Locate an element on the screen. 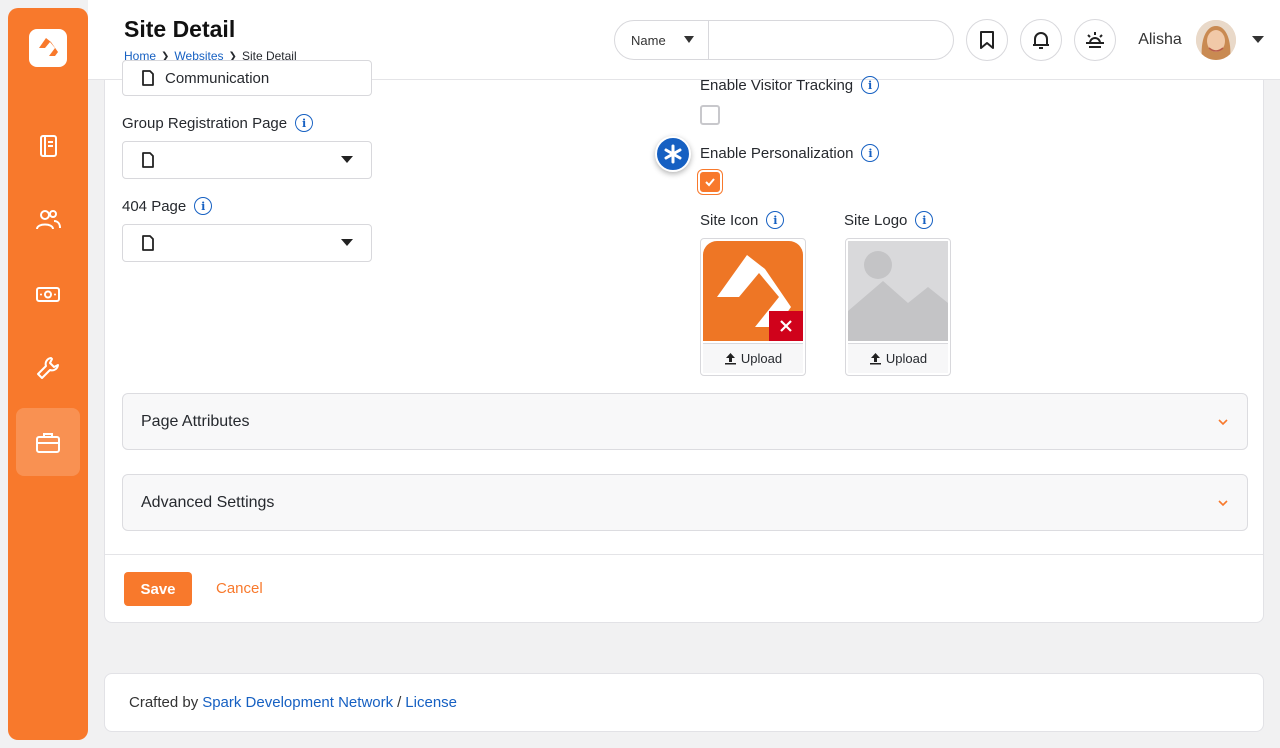 This screenshot has width=1280, height=748. rock-logo is located at coordinates (48, 48).